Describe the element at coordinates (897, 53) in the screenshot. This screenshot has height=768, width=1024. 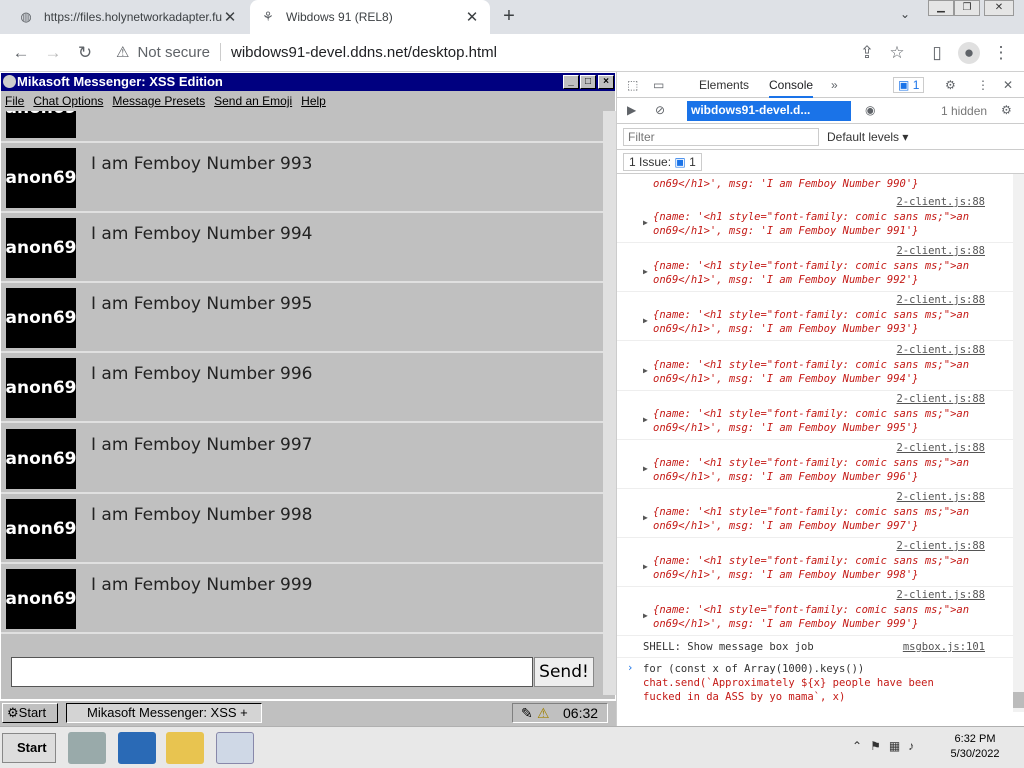
I see `bookmark-star-icon: ☆` at that location.